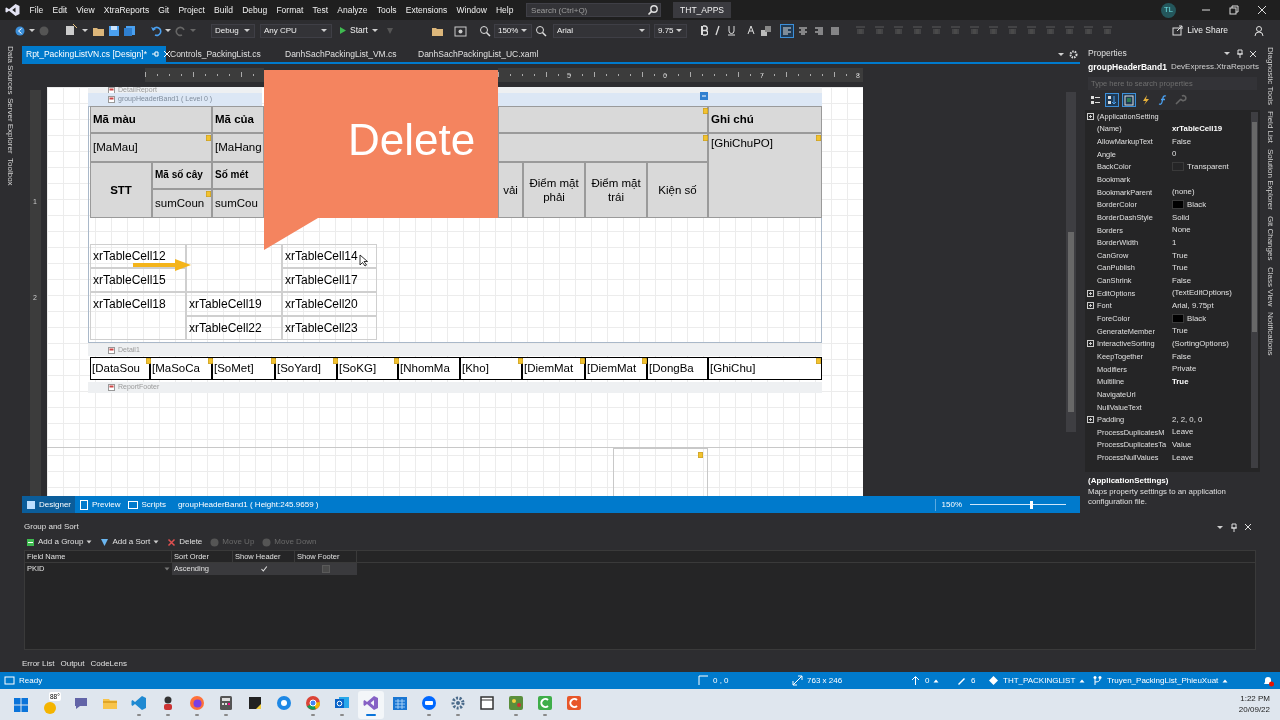 The image size is (1280, 720). Describe the element at coordinates (1180, 100) in the screenshot. I see `wrench-icon` at that location.